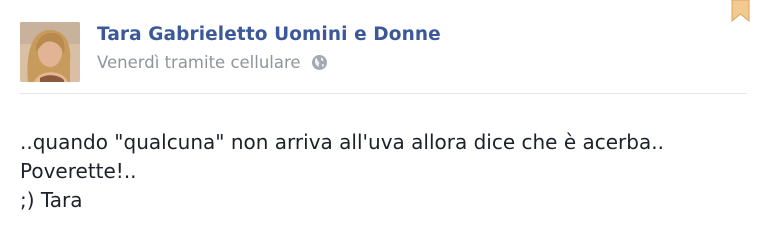  Describe the element at coordinates (51, 200) in the screenshot. I see `message-line-3: ;) Tara` at that location.